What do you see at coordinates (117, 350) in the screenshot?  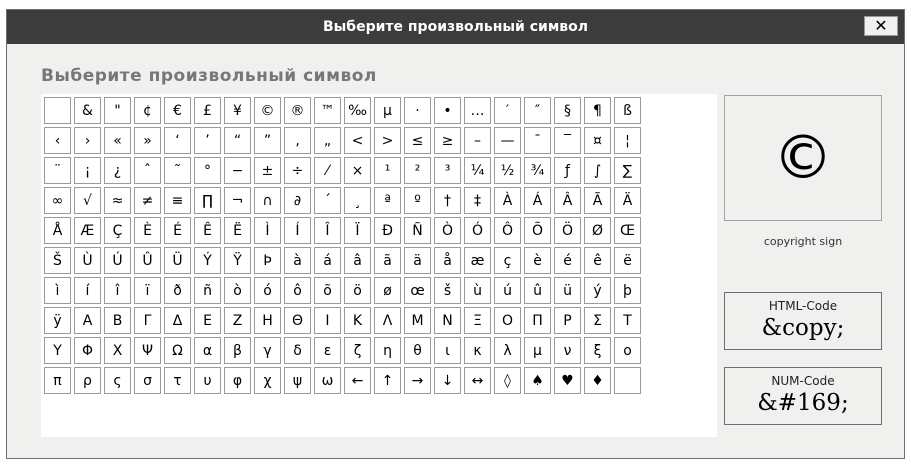 I see `symbol-cell: Χ` at bounding box center [117, 350].